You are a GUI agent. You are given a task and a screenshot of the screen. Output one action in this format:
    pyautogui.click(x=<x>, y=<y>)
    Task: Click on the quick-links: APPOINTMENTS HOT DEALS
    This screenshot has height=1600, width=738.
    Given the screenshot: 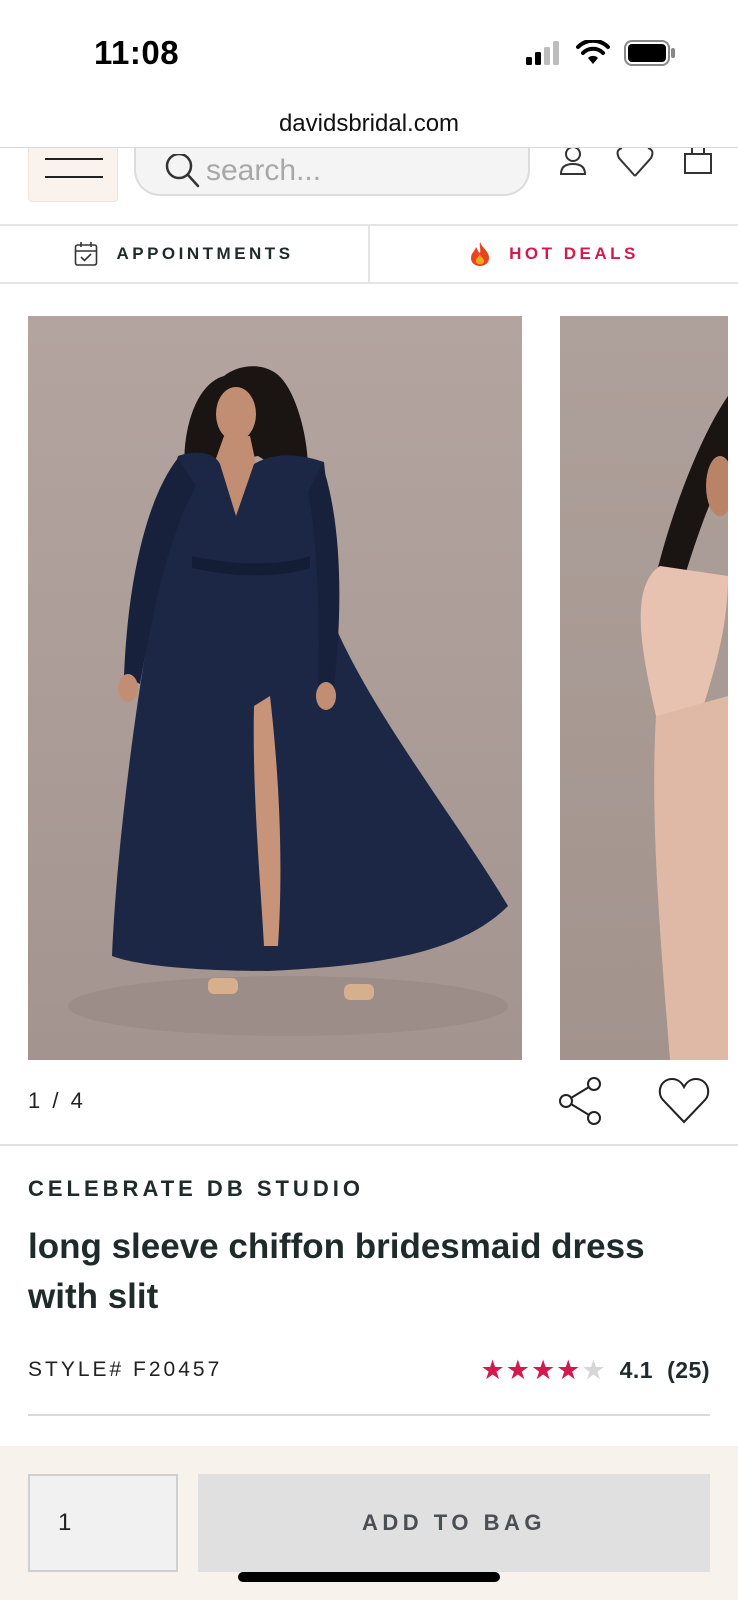 What is the action you would take?
    pyautogui.click(x=369, y=255)
    